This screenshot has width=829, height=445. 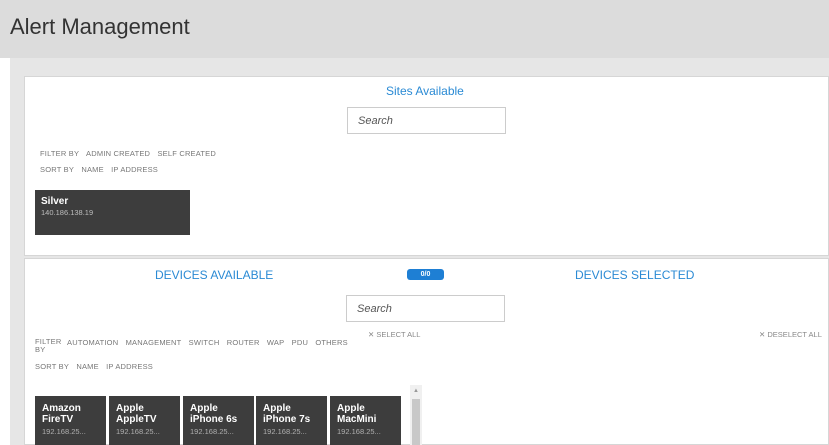 I want to click on scrollbar-thumb, so click(x=416, y=422).